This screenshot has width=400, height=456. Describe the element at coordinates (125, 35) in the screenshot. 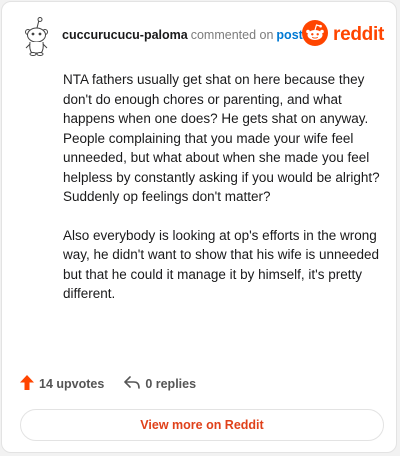

I see `username-link: cuccurucucu-paloma` at that location.